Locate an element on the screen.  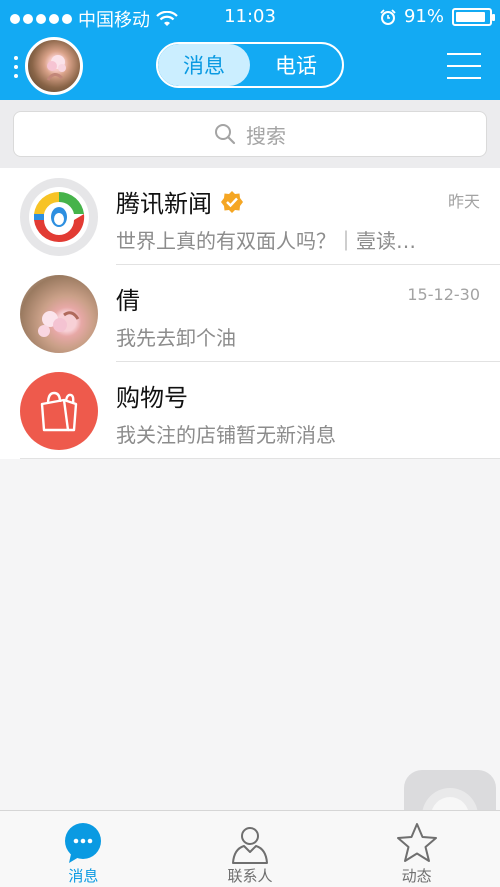
shopping-avatar is located at coordinates (59, 411).